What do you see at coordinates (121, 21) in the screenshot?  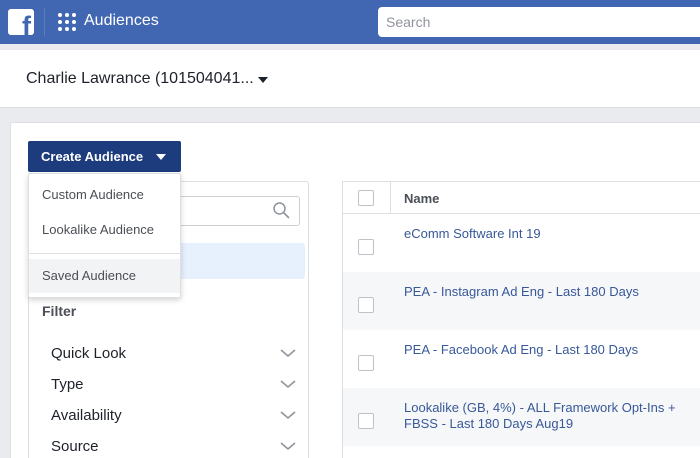 I see `app-title: Audiences` at bounding box center [121, 21].